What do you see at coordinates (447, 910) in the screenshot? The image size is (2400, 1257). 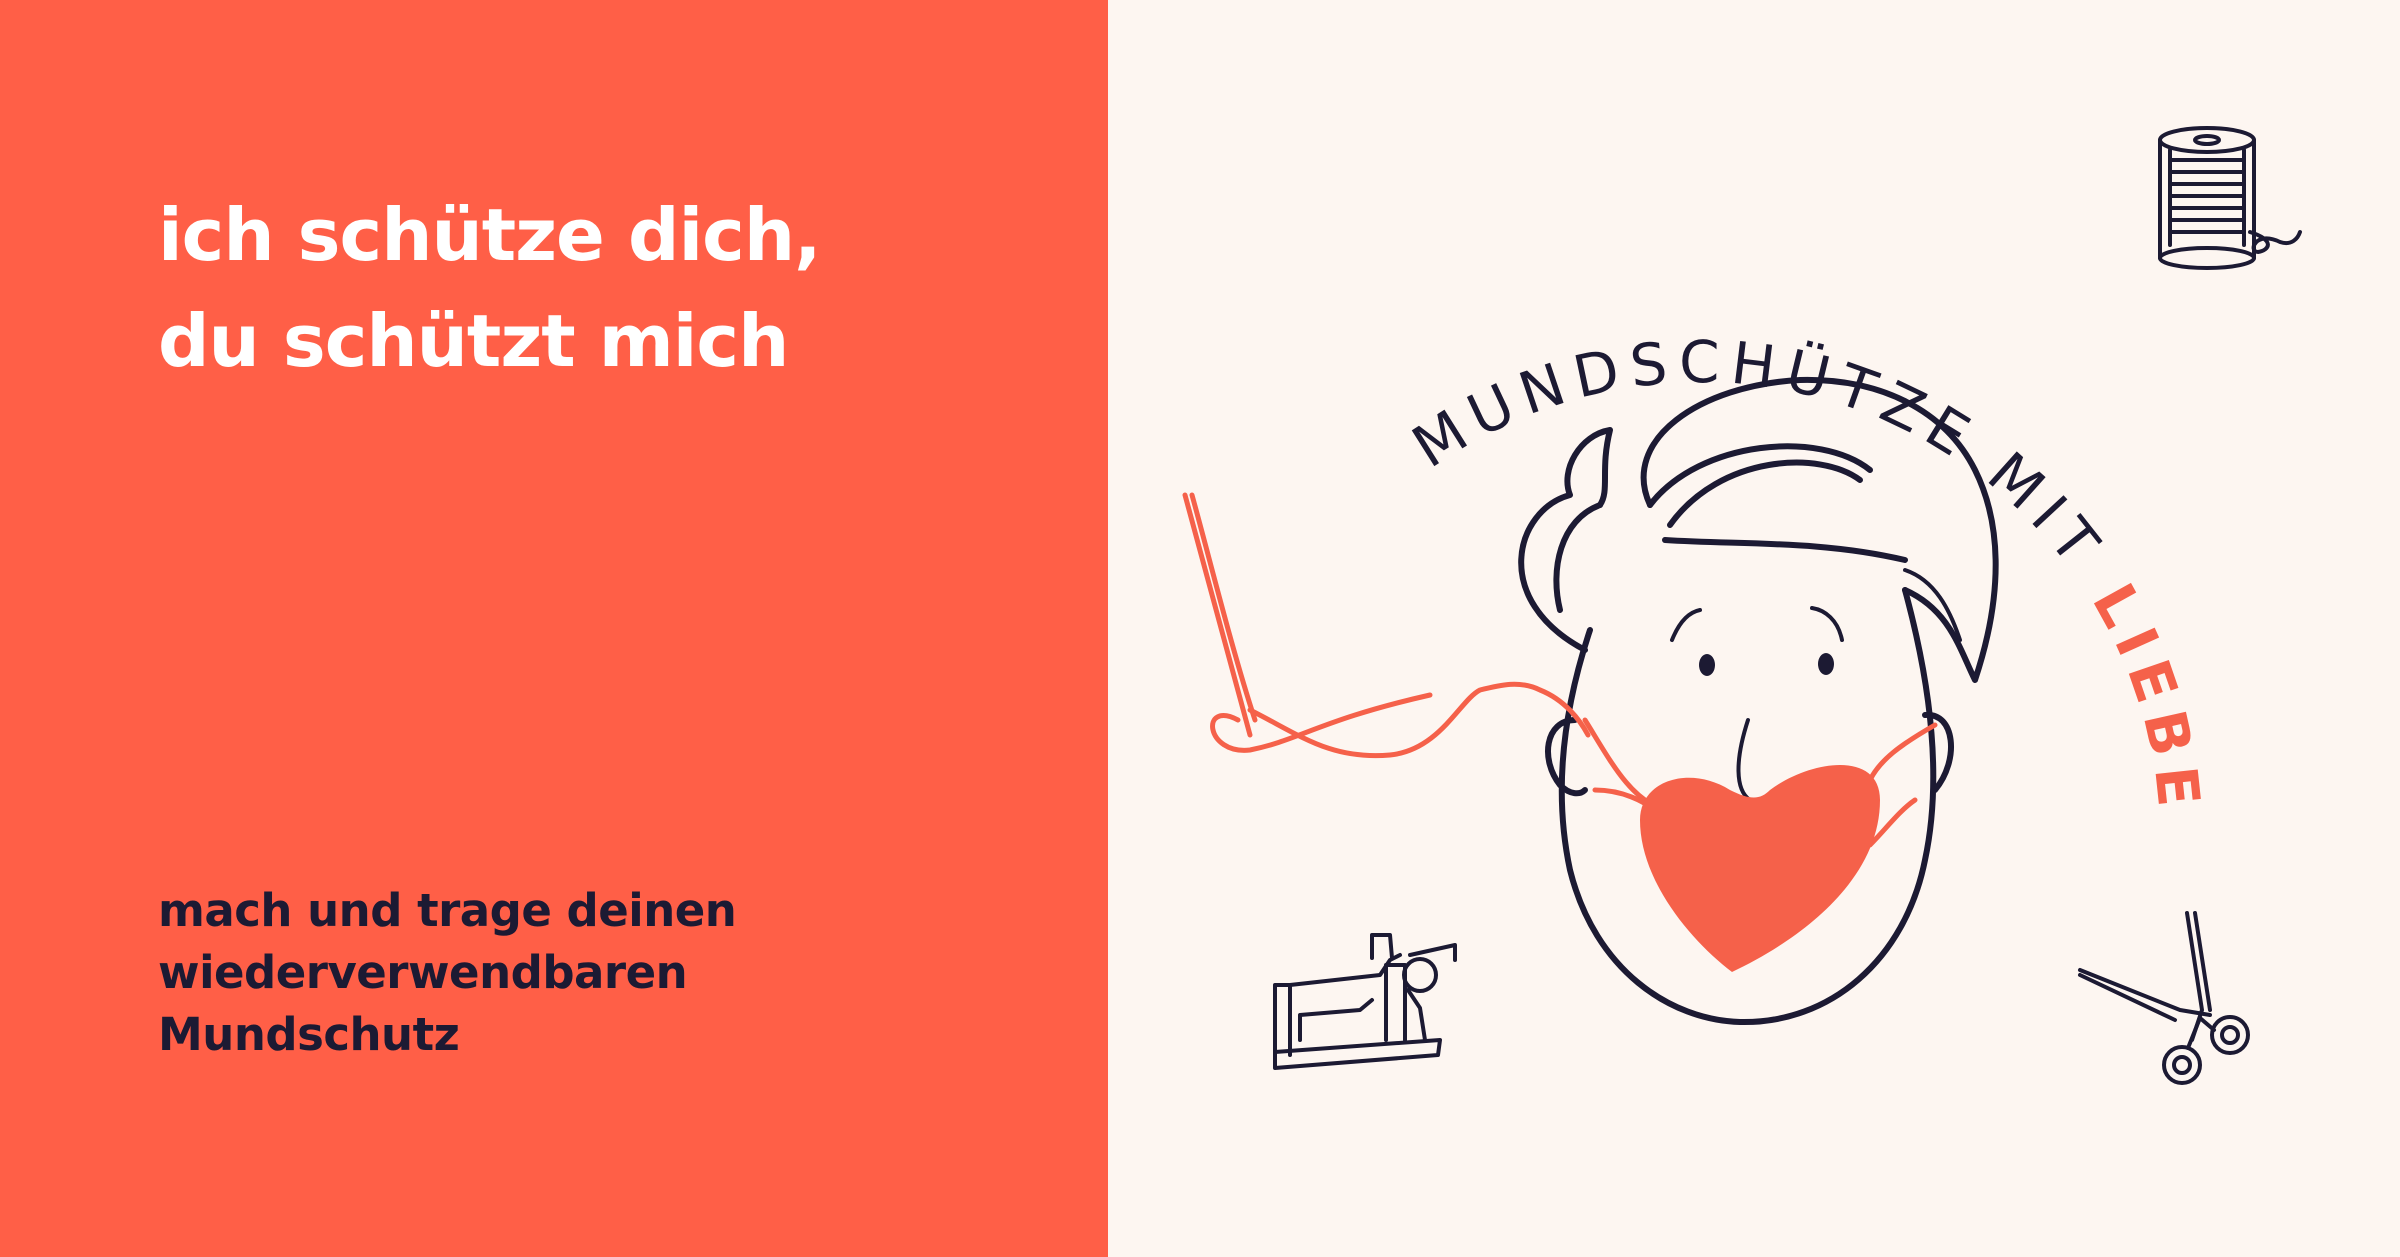 I see `subline-line-1: mach und trage deinen` at bounding box center [447, 910].